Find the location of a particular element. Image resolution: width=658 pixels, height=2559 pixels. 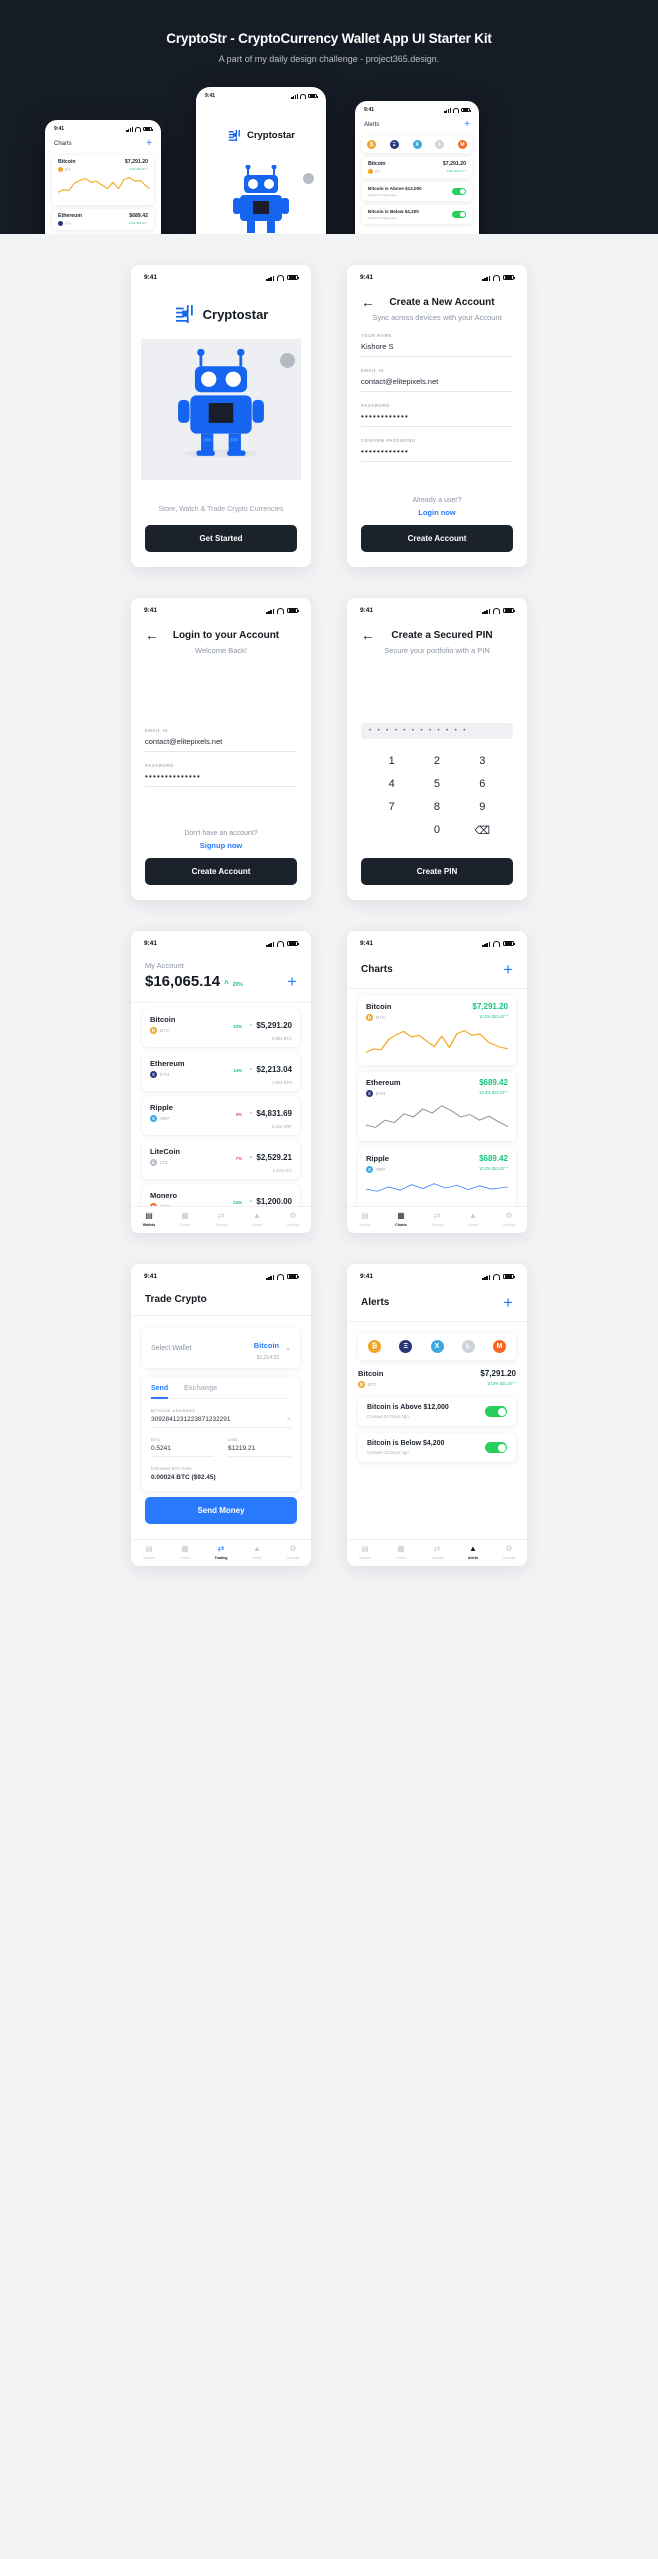

key-0: 0 is located at coordinates (436, 830).